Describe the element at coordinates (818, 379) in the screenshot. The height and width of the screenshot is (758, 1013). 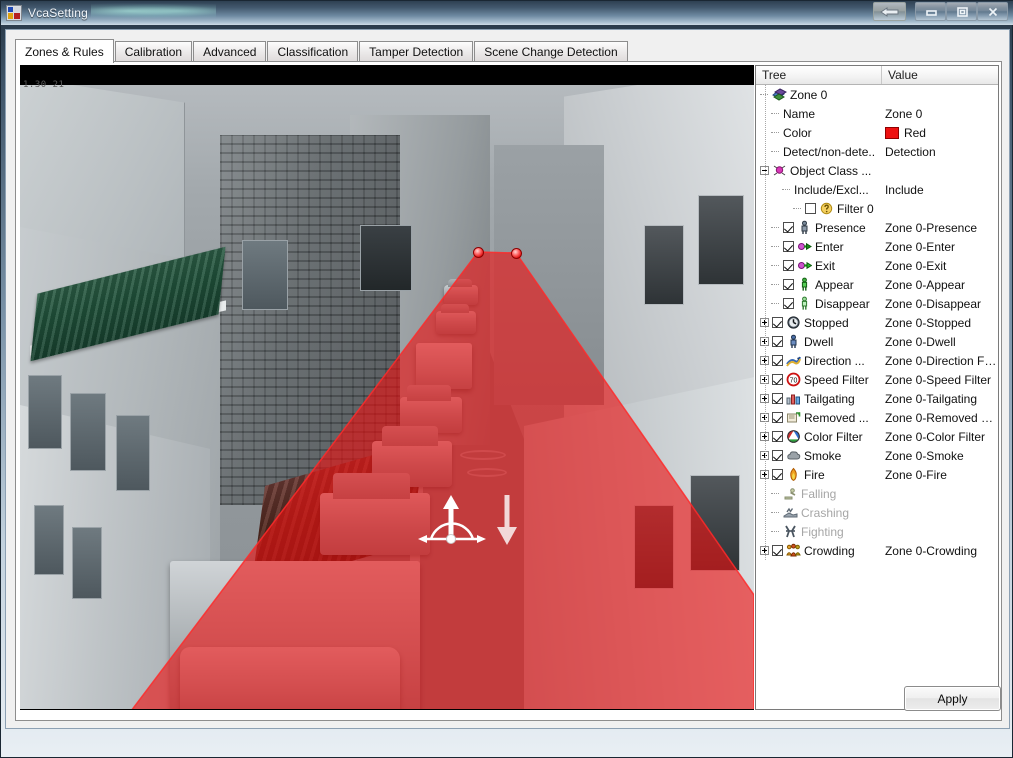
I see `tree-row-tree-cell: 70 Speed Filter` at that location.